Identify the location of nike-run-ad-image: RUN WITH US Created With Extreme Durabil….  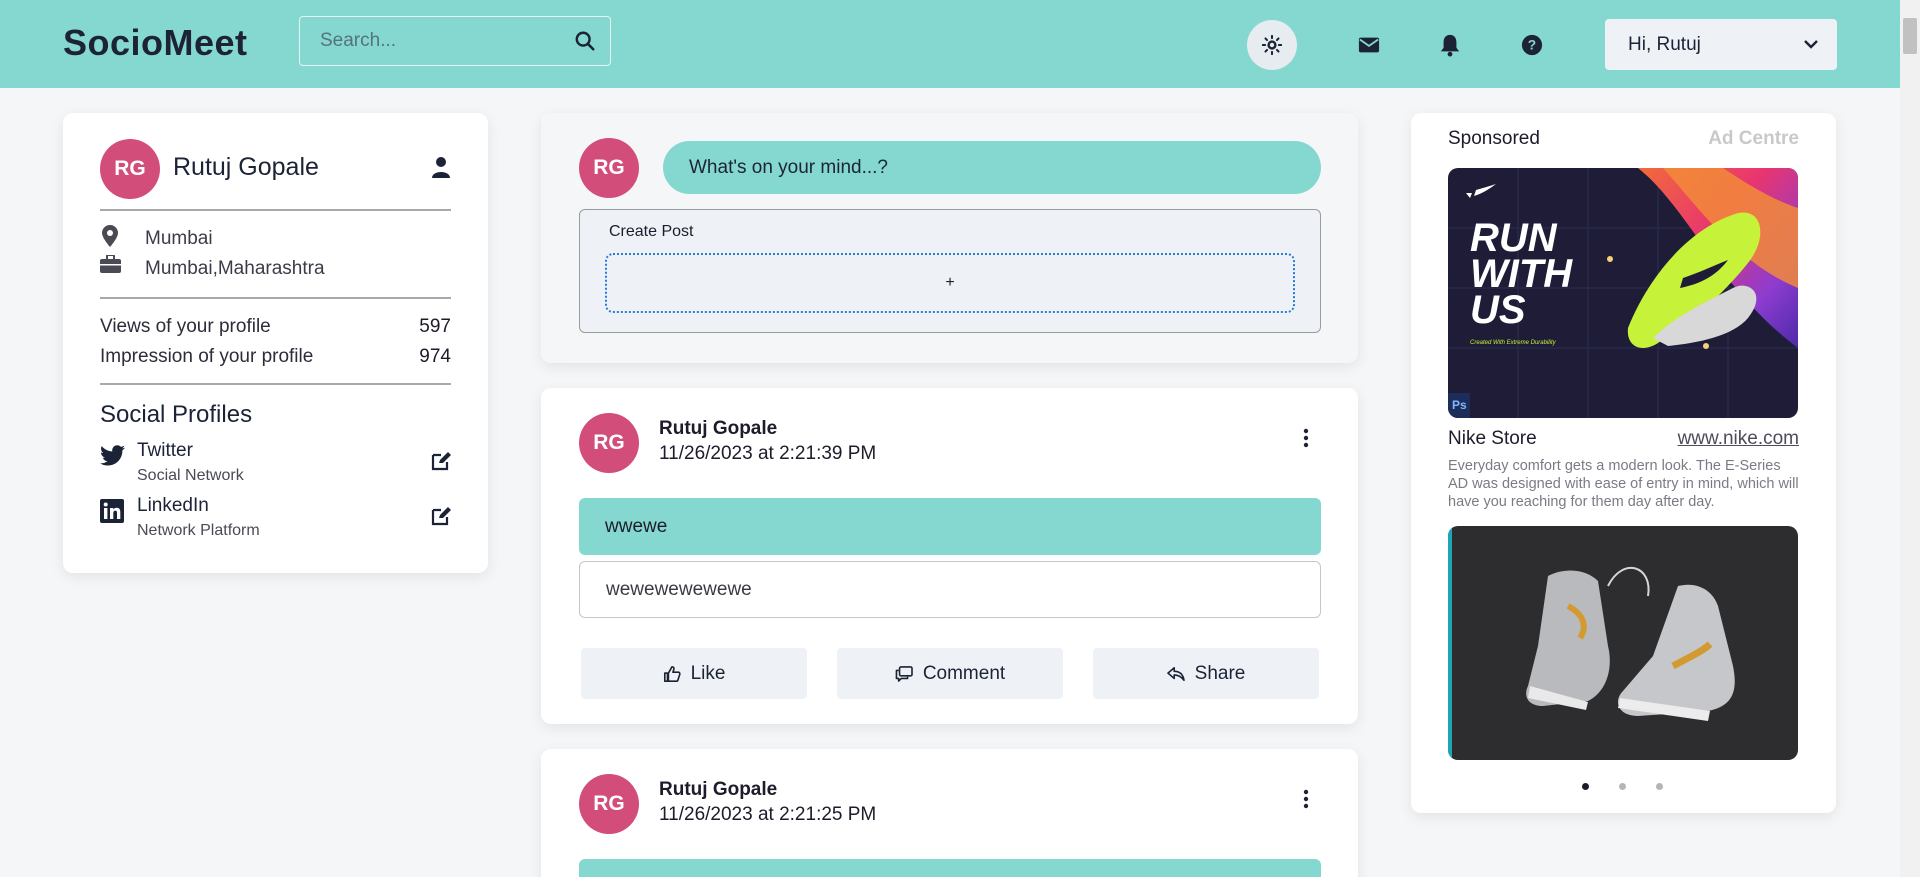
(1623, 293).